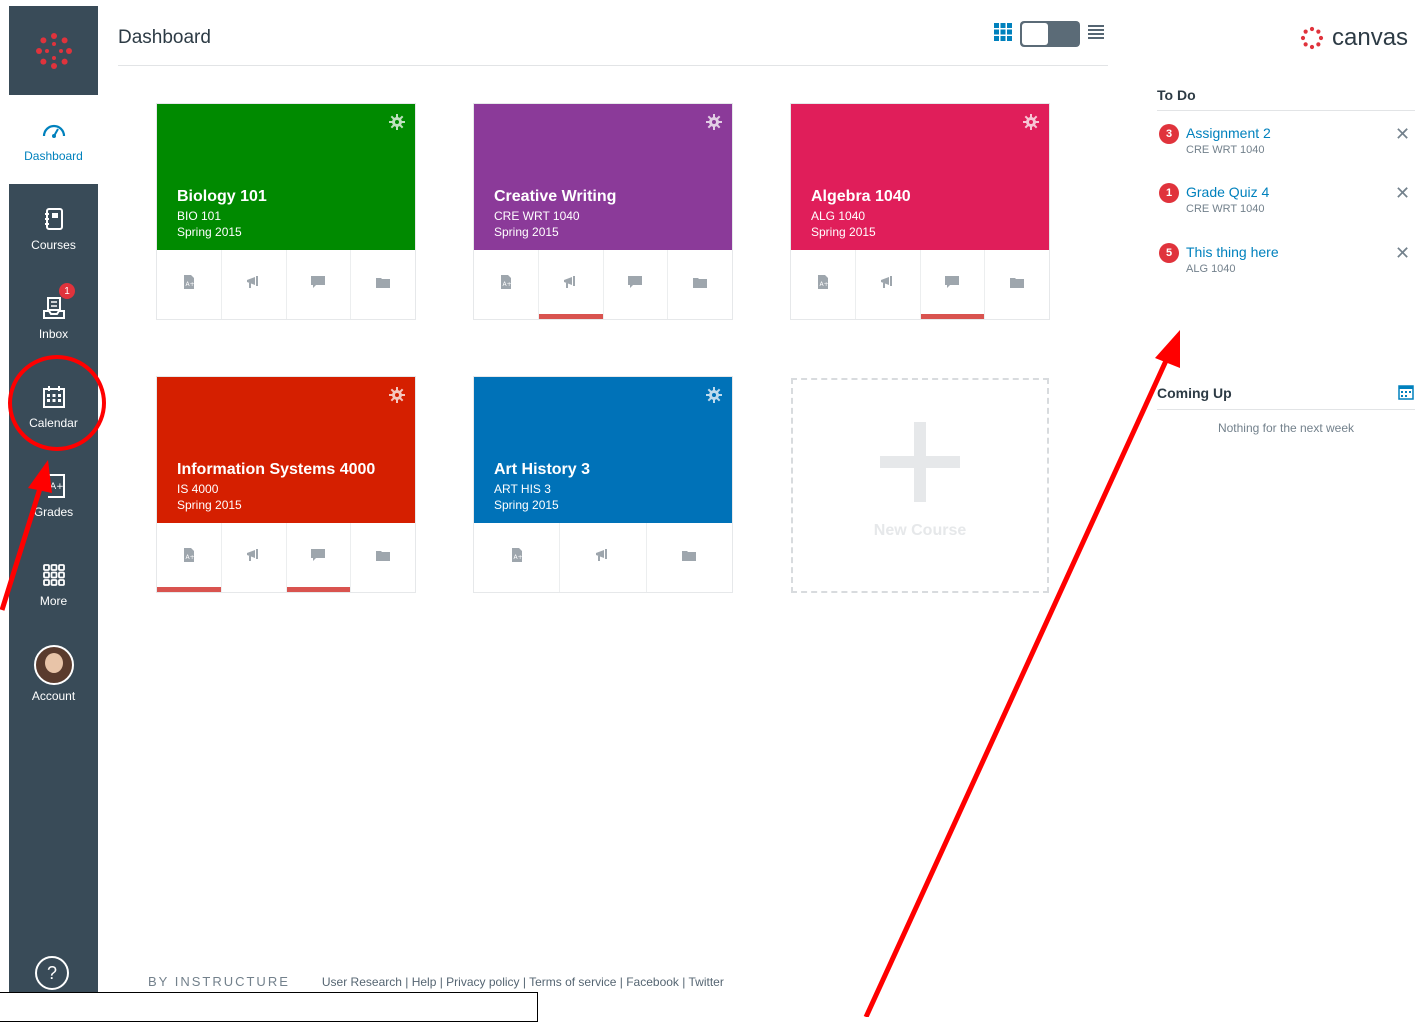  What do you see at coordinates (198, 489) in the screenshot?
I see `course-code: IS 4000` at bounding box center [198, 489].